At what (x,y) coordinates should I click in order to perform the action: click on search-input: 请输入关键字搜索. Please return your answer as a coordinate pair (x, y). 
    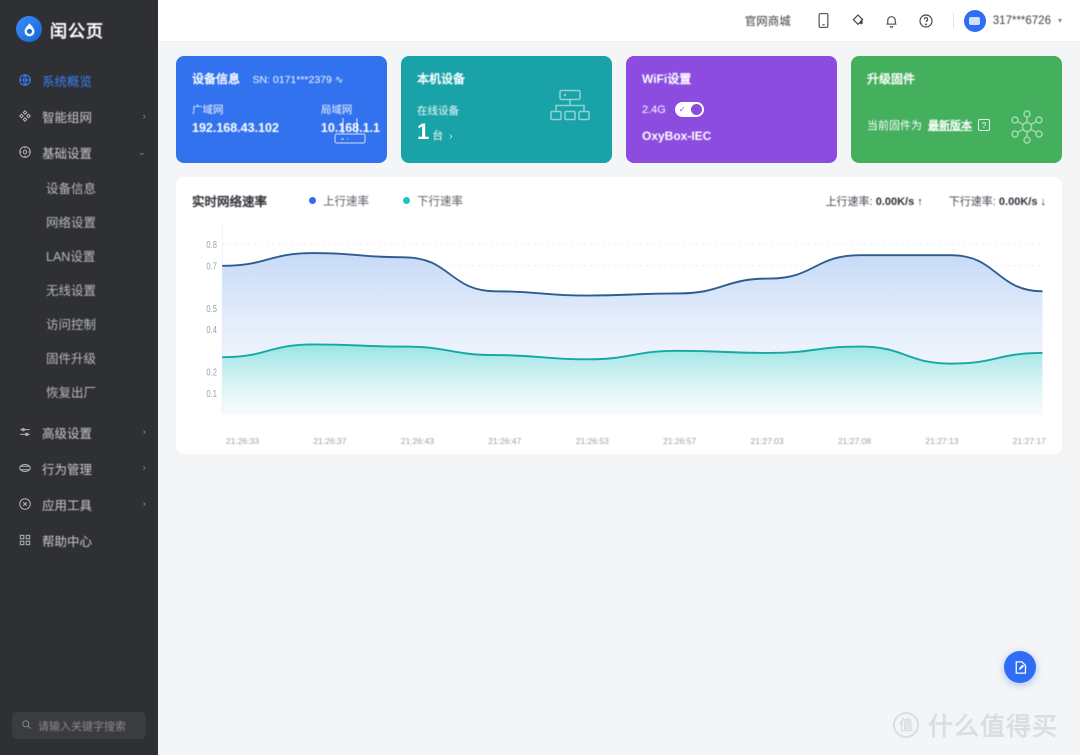
    Looking at the image, I should click on (79, 725).